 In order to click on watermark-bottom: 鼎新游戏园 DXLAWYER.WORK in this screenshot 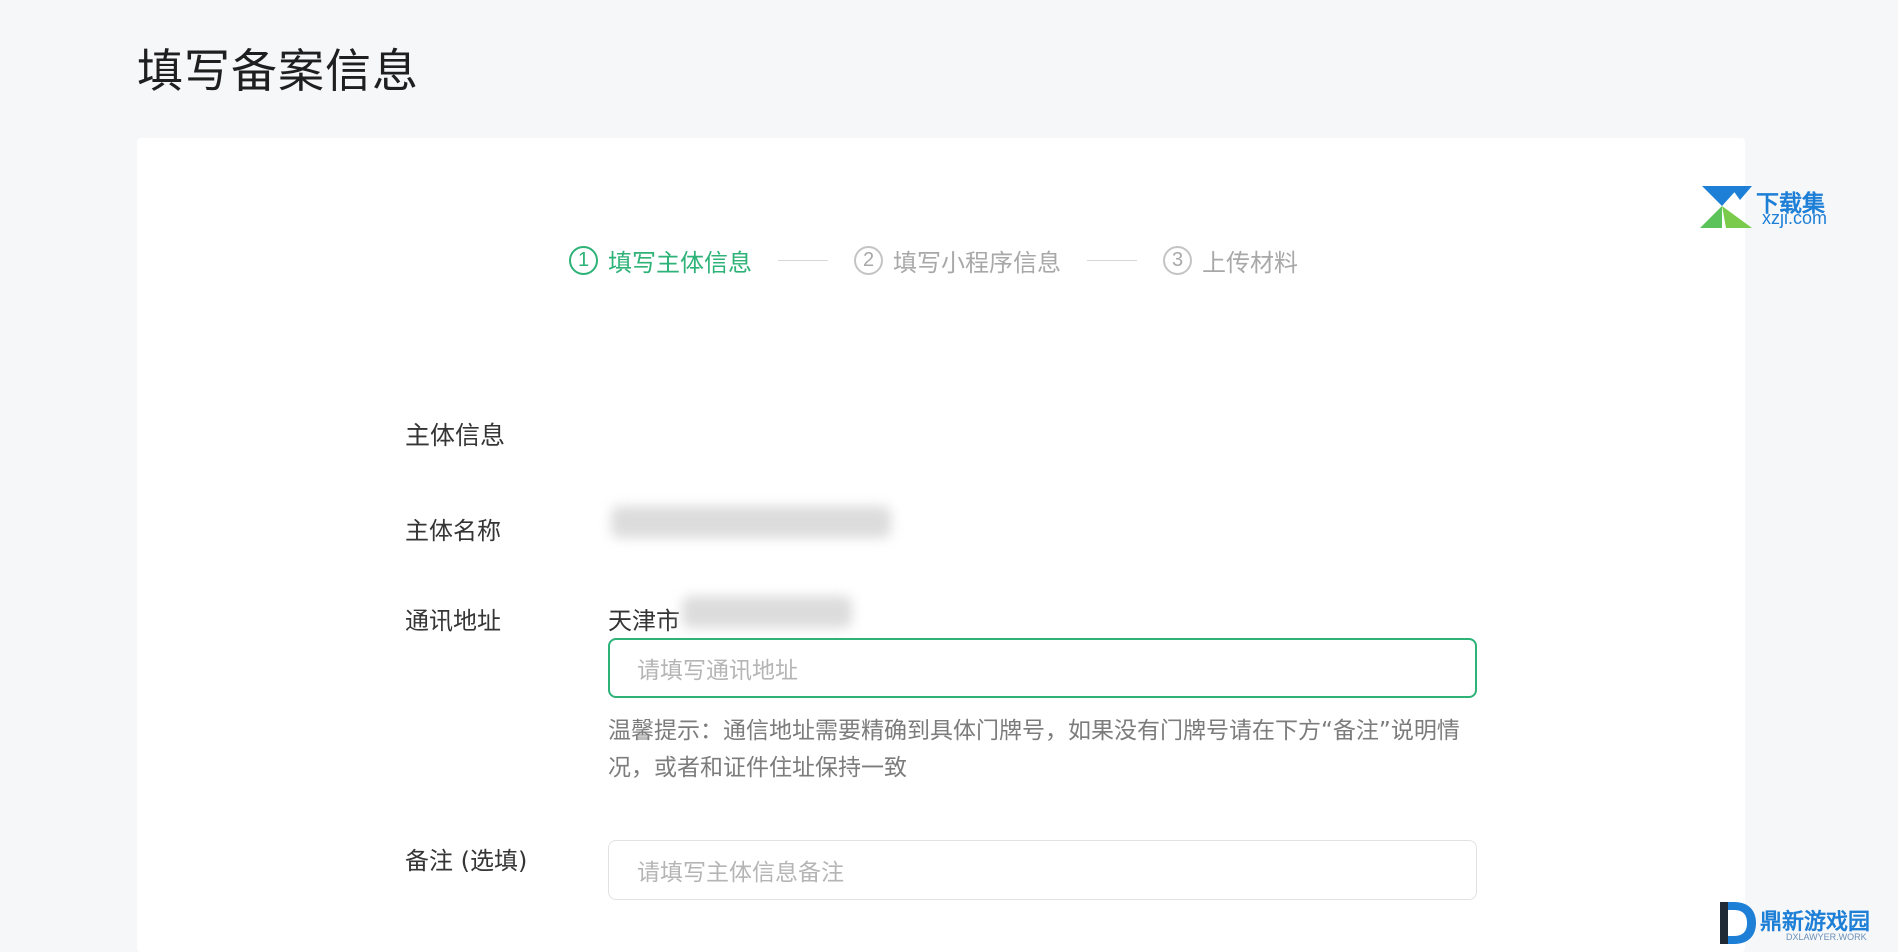, I will do `click(1806, 924)`.